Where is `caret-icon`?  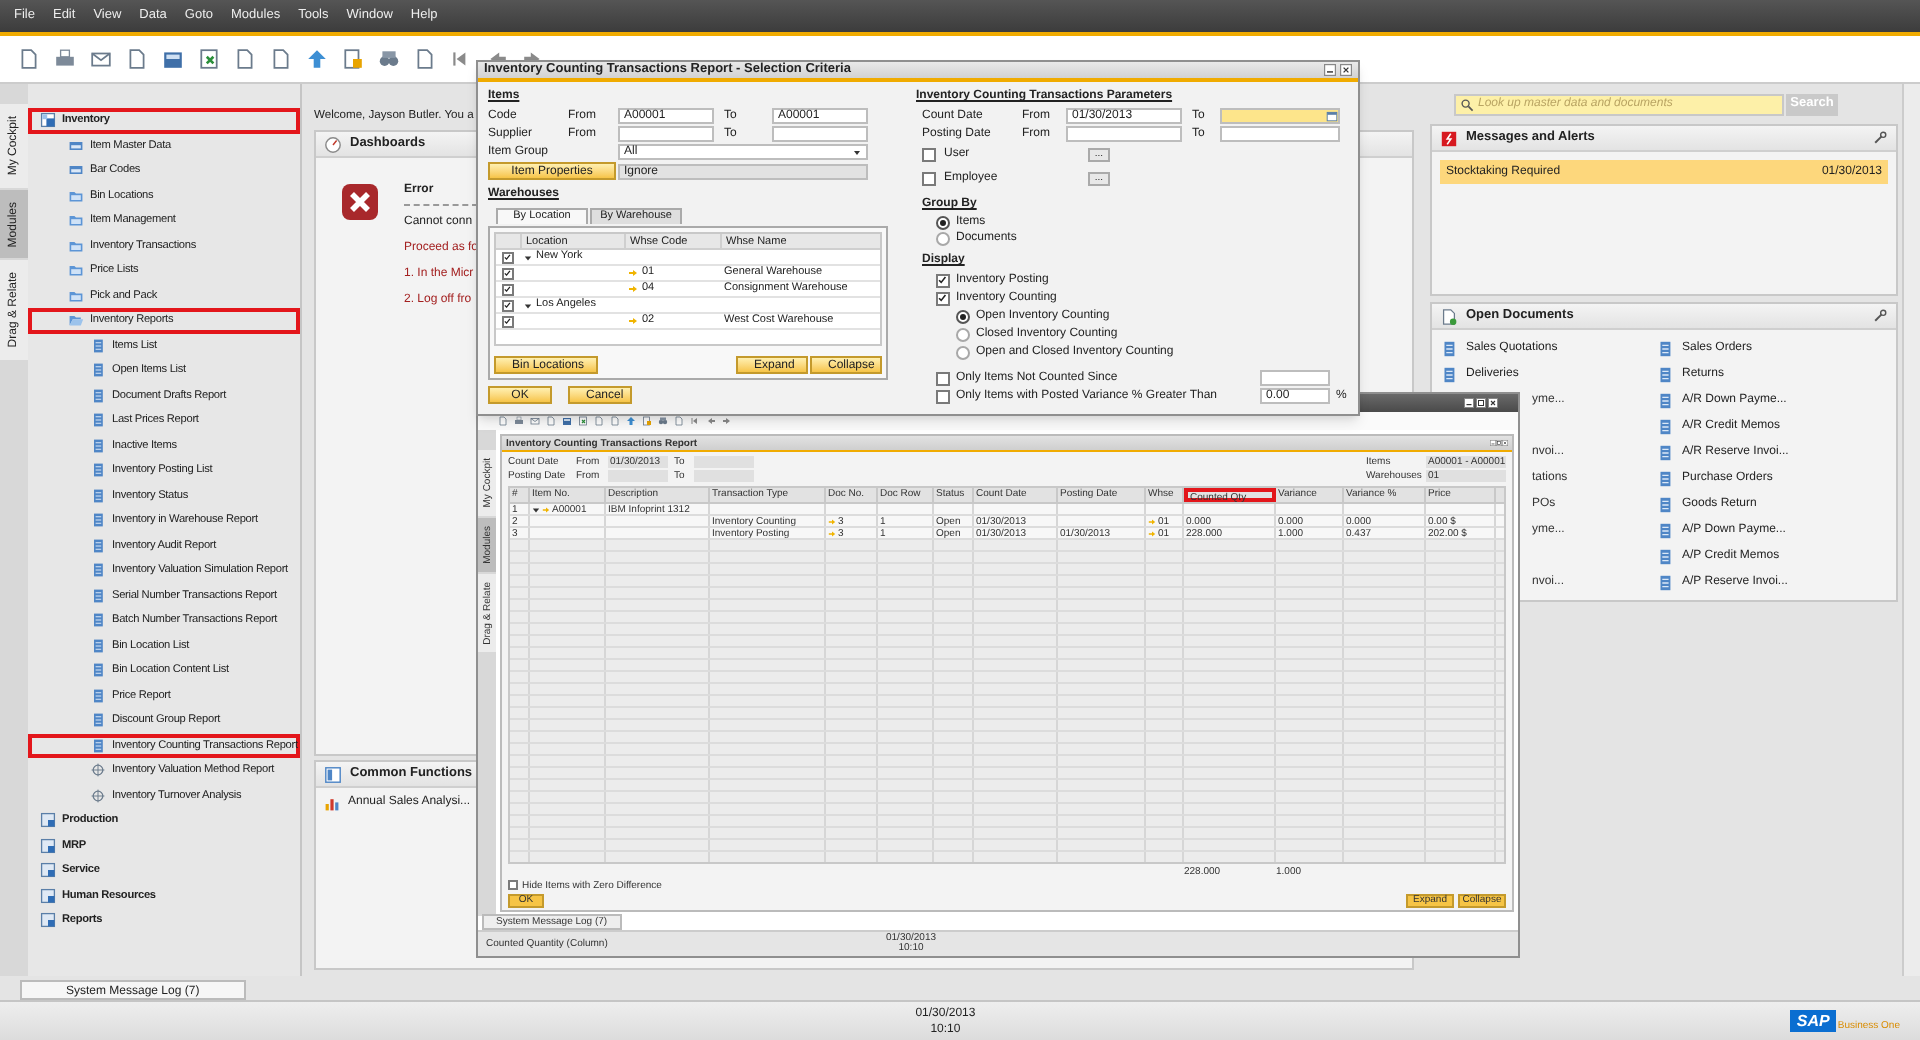
caret-icon is located at coordinates (857, 152).